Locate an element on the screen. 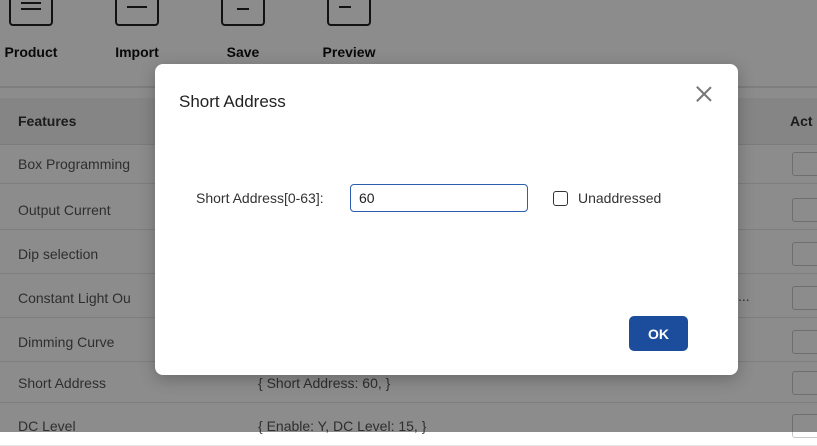 This screenshot has width=817, height=446. unaddressed-checkbox is located at coordinates (560, 198).